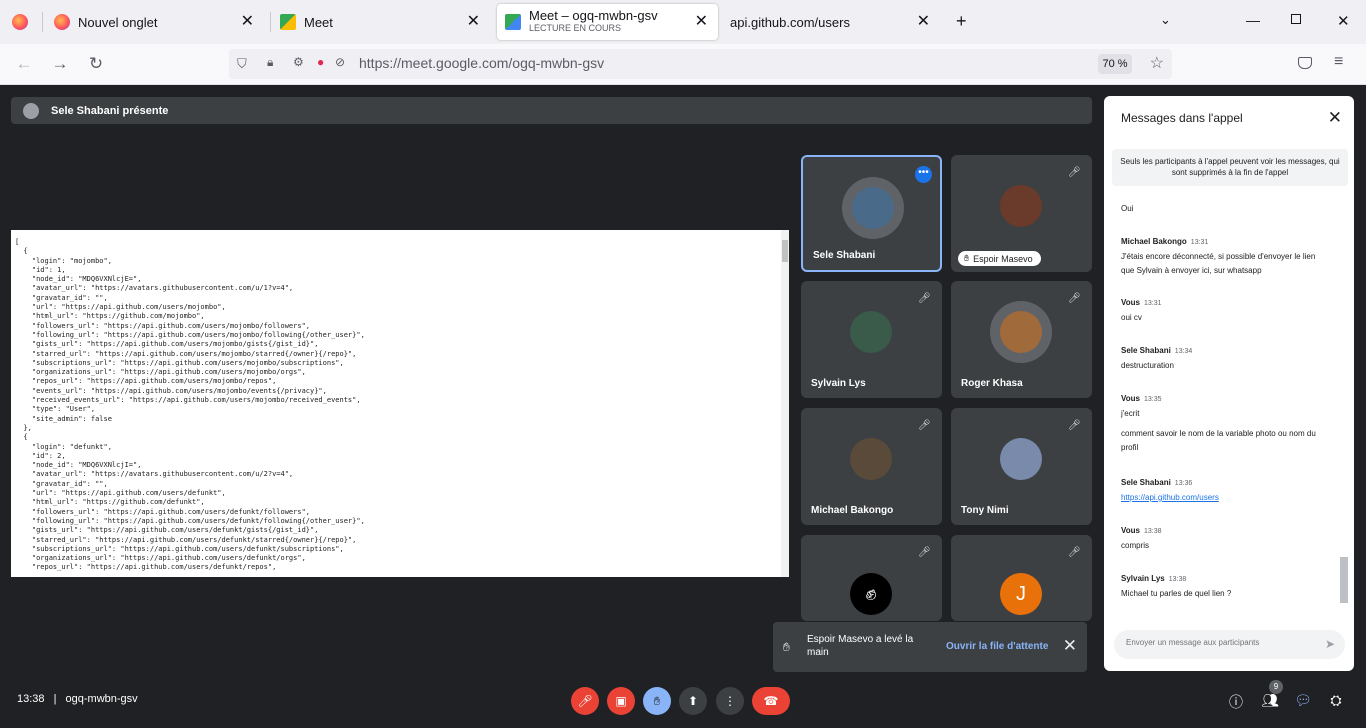 This screenshot has height=728, width=1366. I want to click on participant-tile: 🎤︎ Tony Nimi, so click(1021, 466).